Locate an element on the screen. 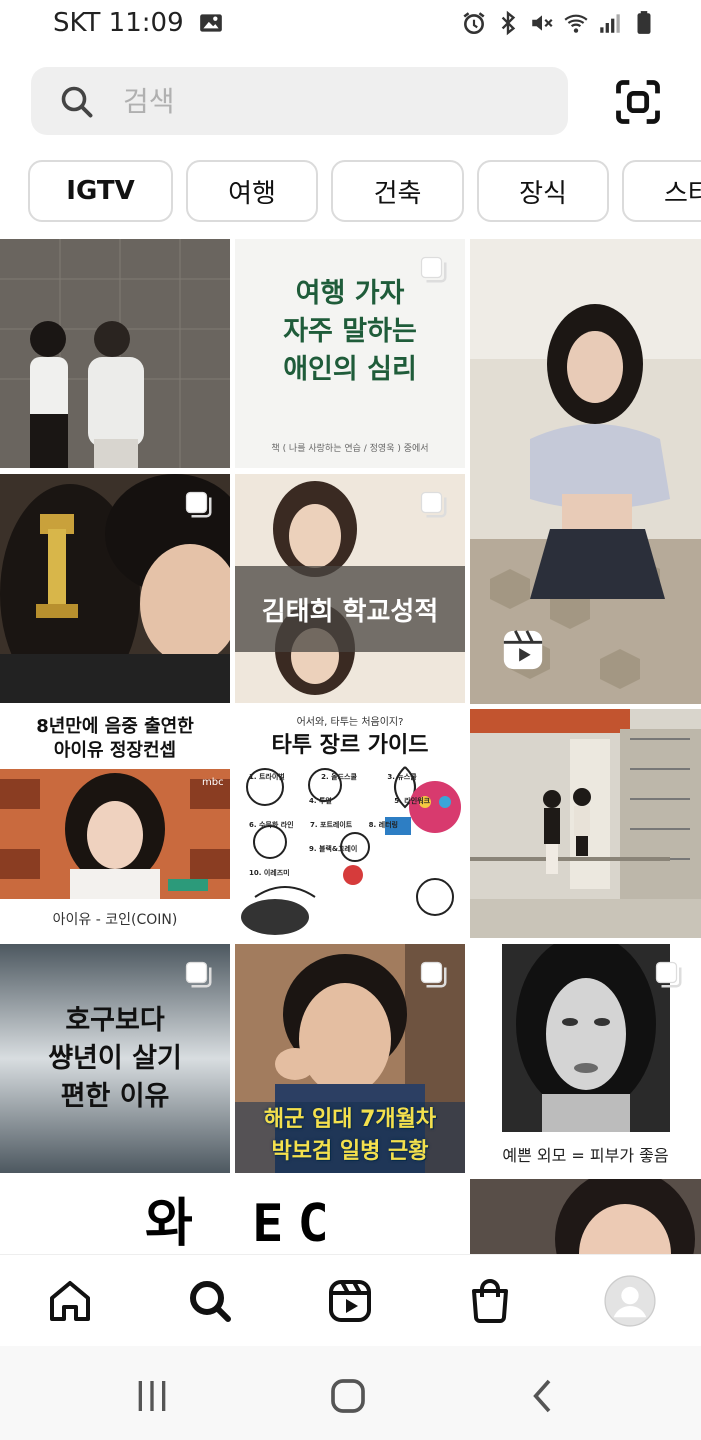 This screenshot has height=1440, width=701. recents-icon is located at coordinates (152, 1396).